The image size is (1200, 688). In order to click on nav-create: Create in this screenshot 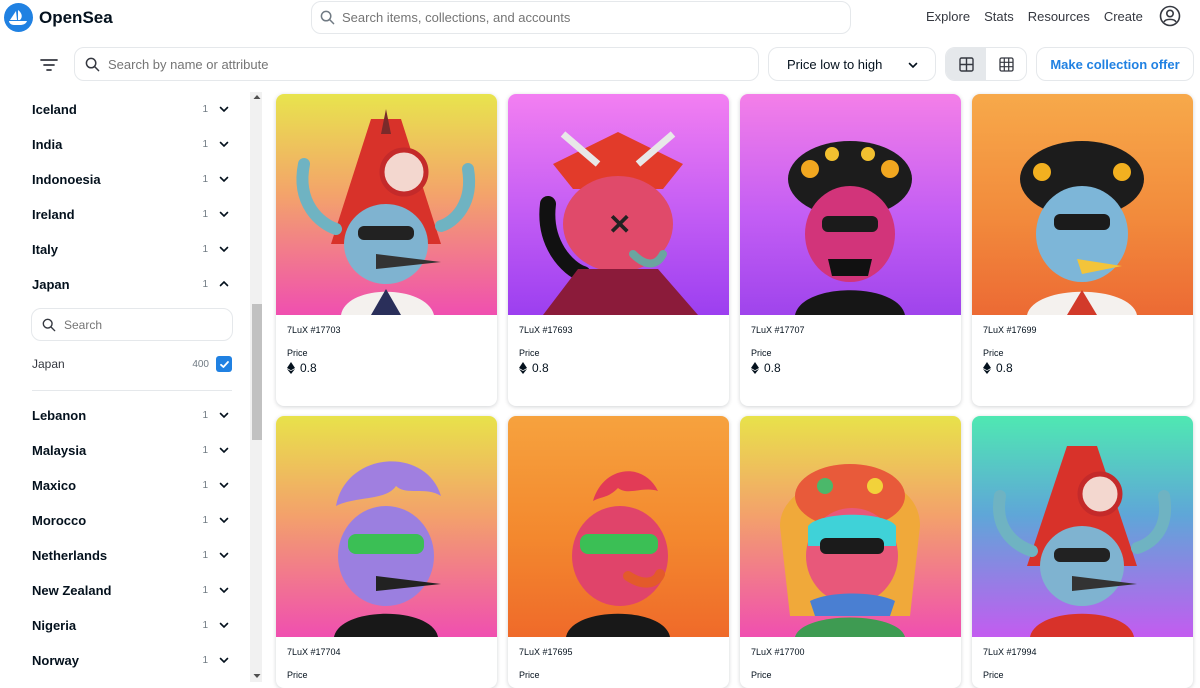, I will do `click(1123, 16)`.